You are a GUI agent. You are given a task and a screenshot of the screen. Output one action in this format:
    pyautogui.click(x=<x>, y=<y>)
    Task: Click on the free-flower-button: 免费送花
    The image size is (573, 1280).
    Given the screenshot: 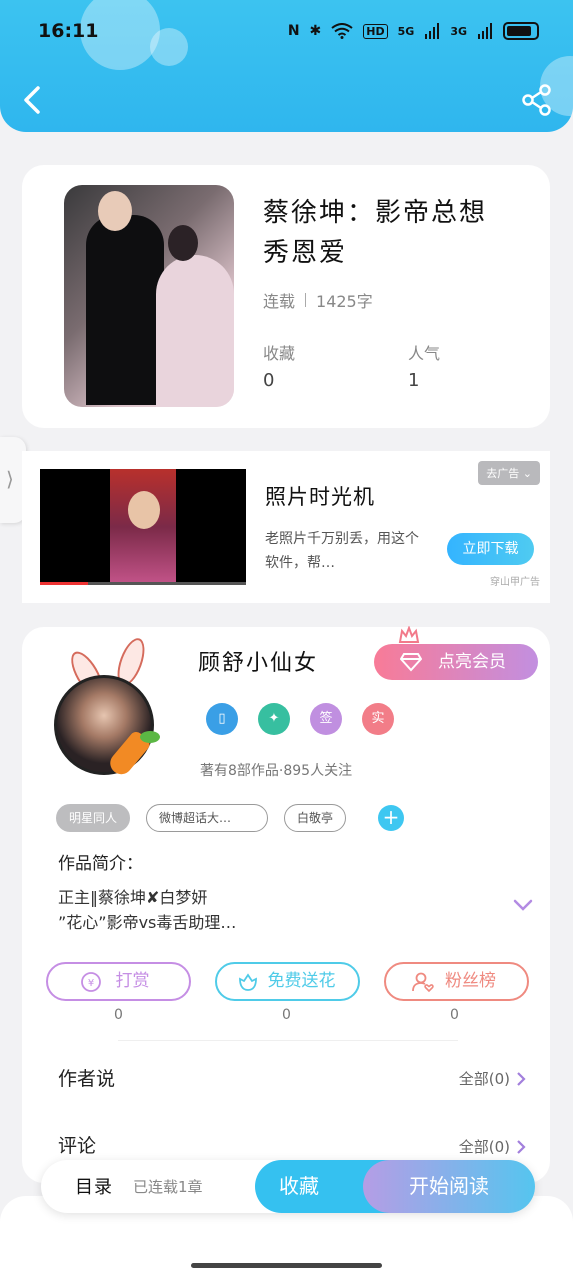 What is the action you would take?
    pyautogui.click(x=287, y=981)
    